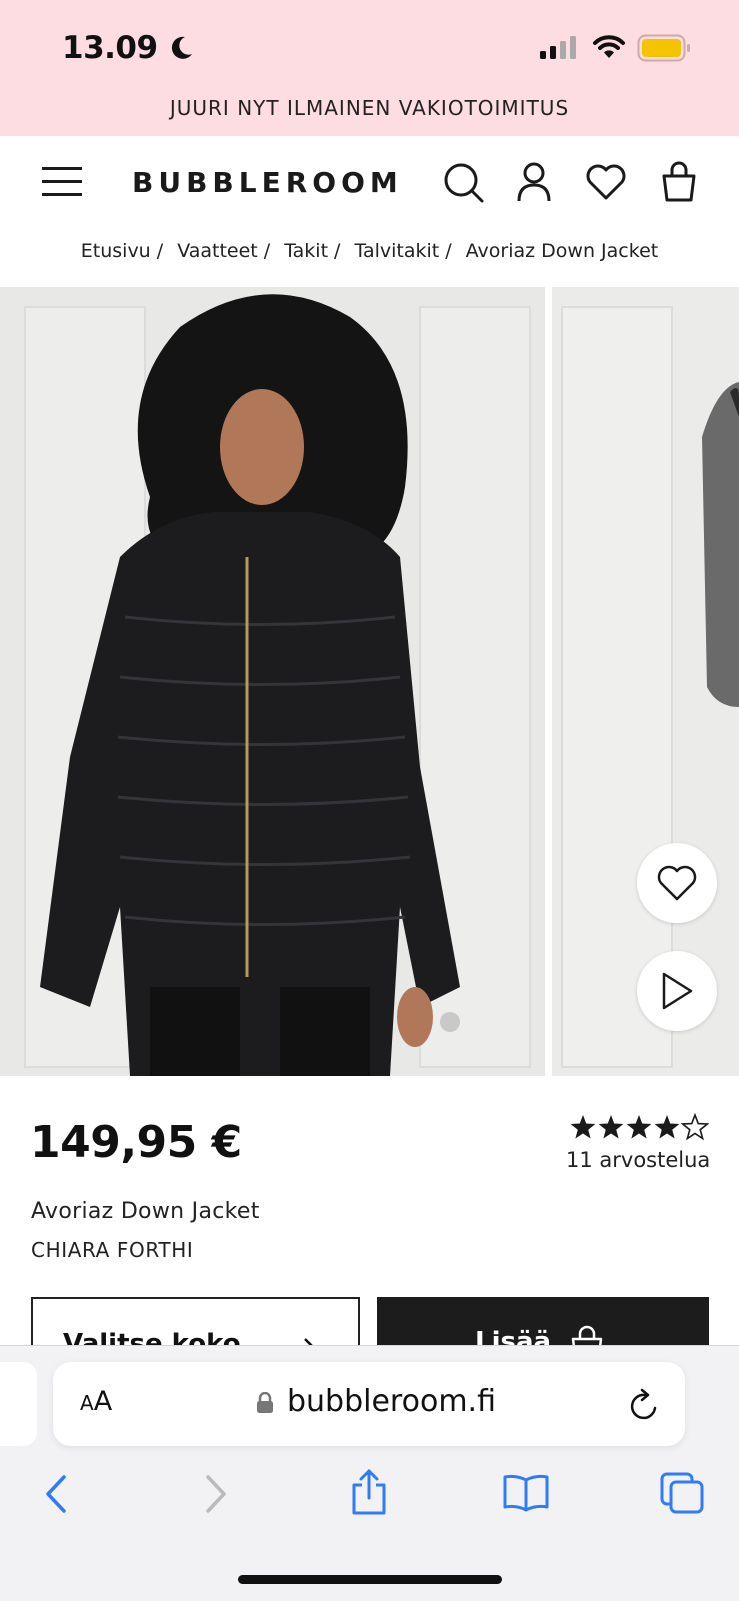 Image resolution: width=739 pixels, height=1601 pixels. I want to click on previous-tab-preview, so click(18, 1404).